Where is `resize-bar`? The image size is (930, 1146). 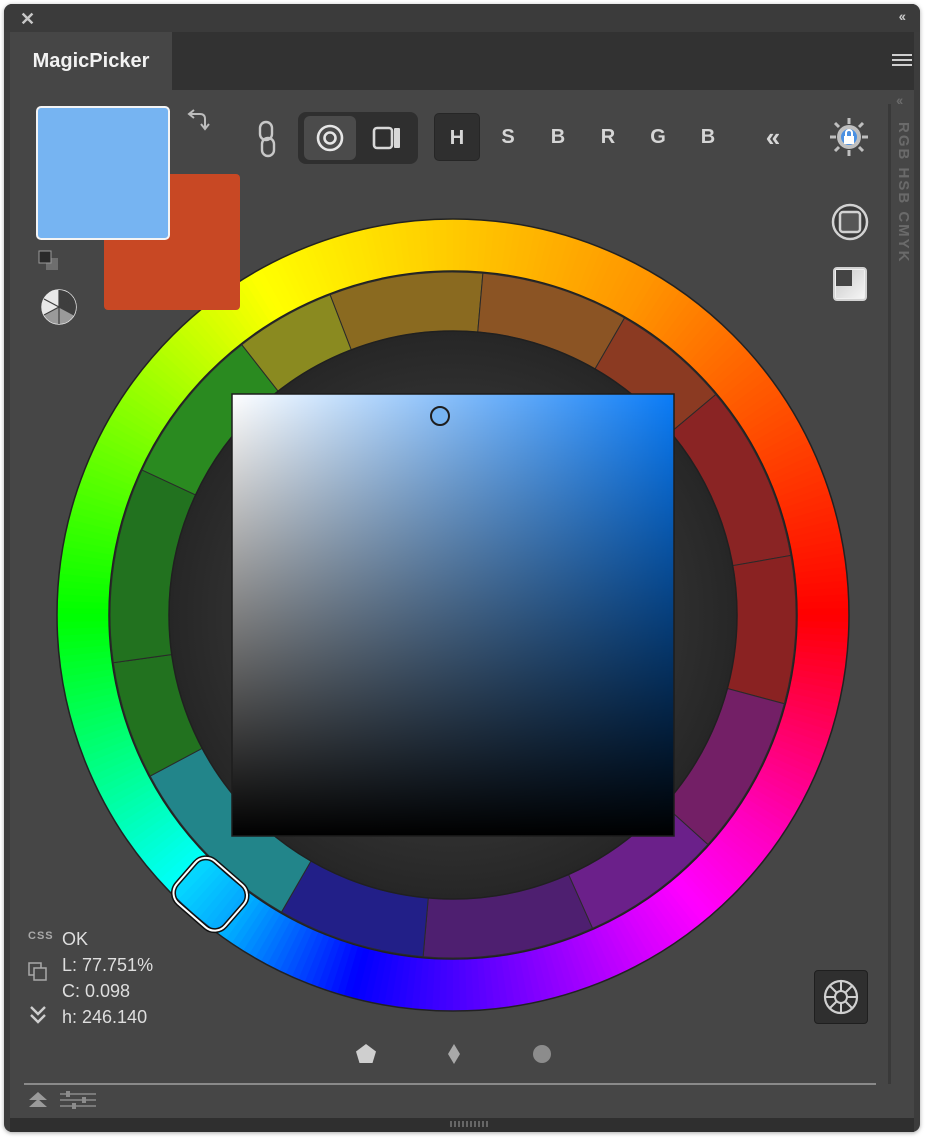
resize-bar is located at coordinates (462, 1125).